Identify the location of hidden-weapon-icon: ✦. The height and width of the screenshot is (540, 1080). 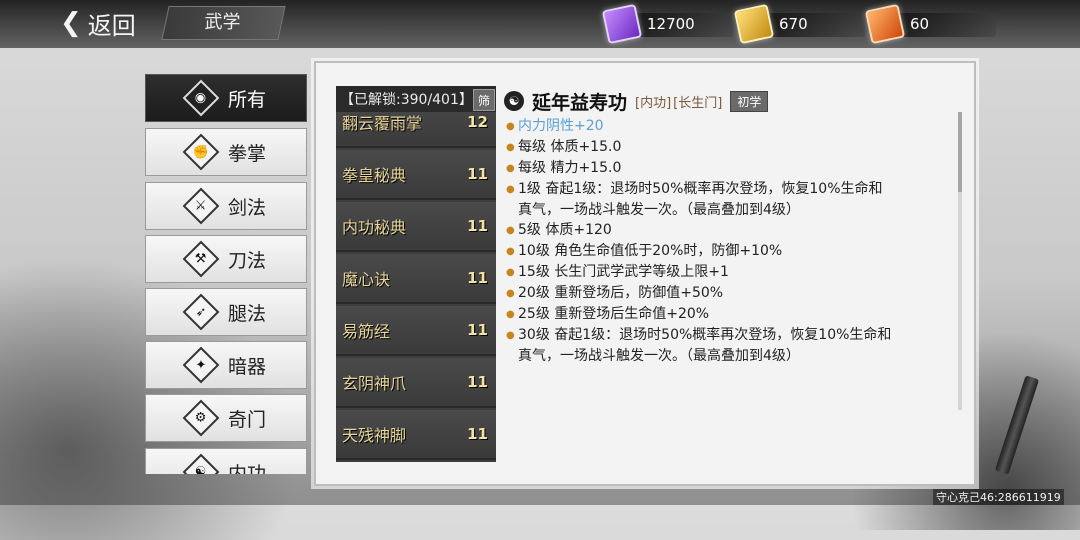
(201, 365).